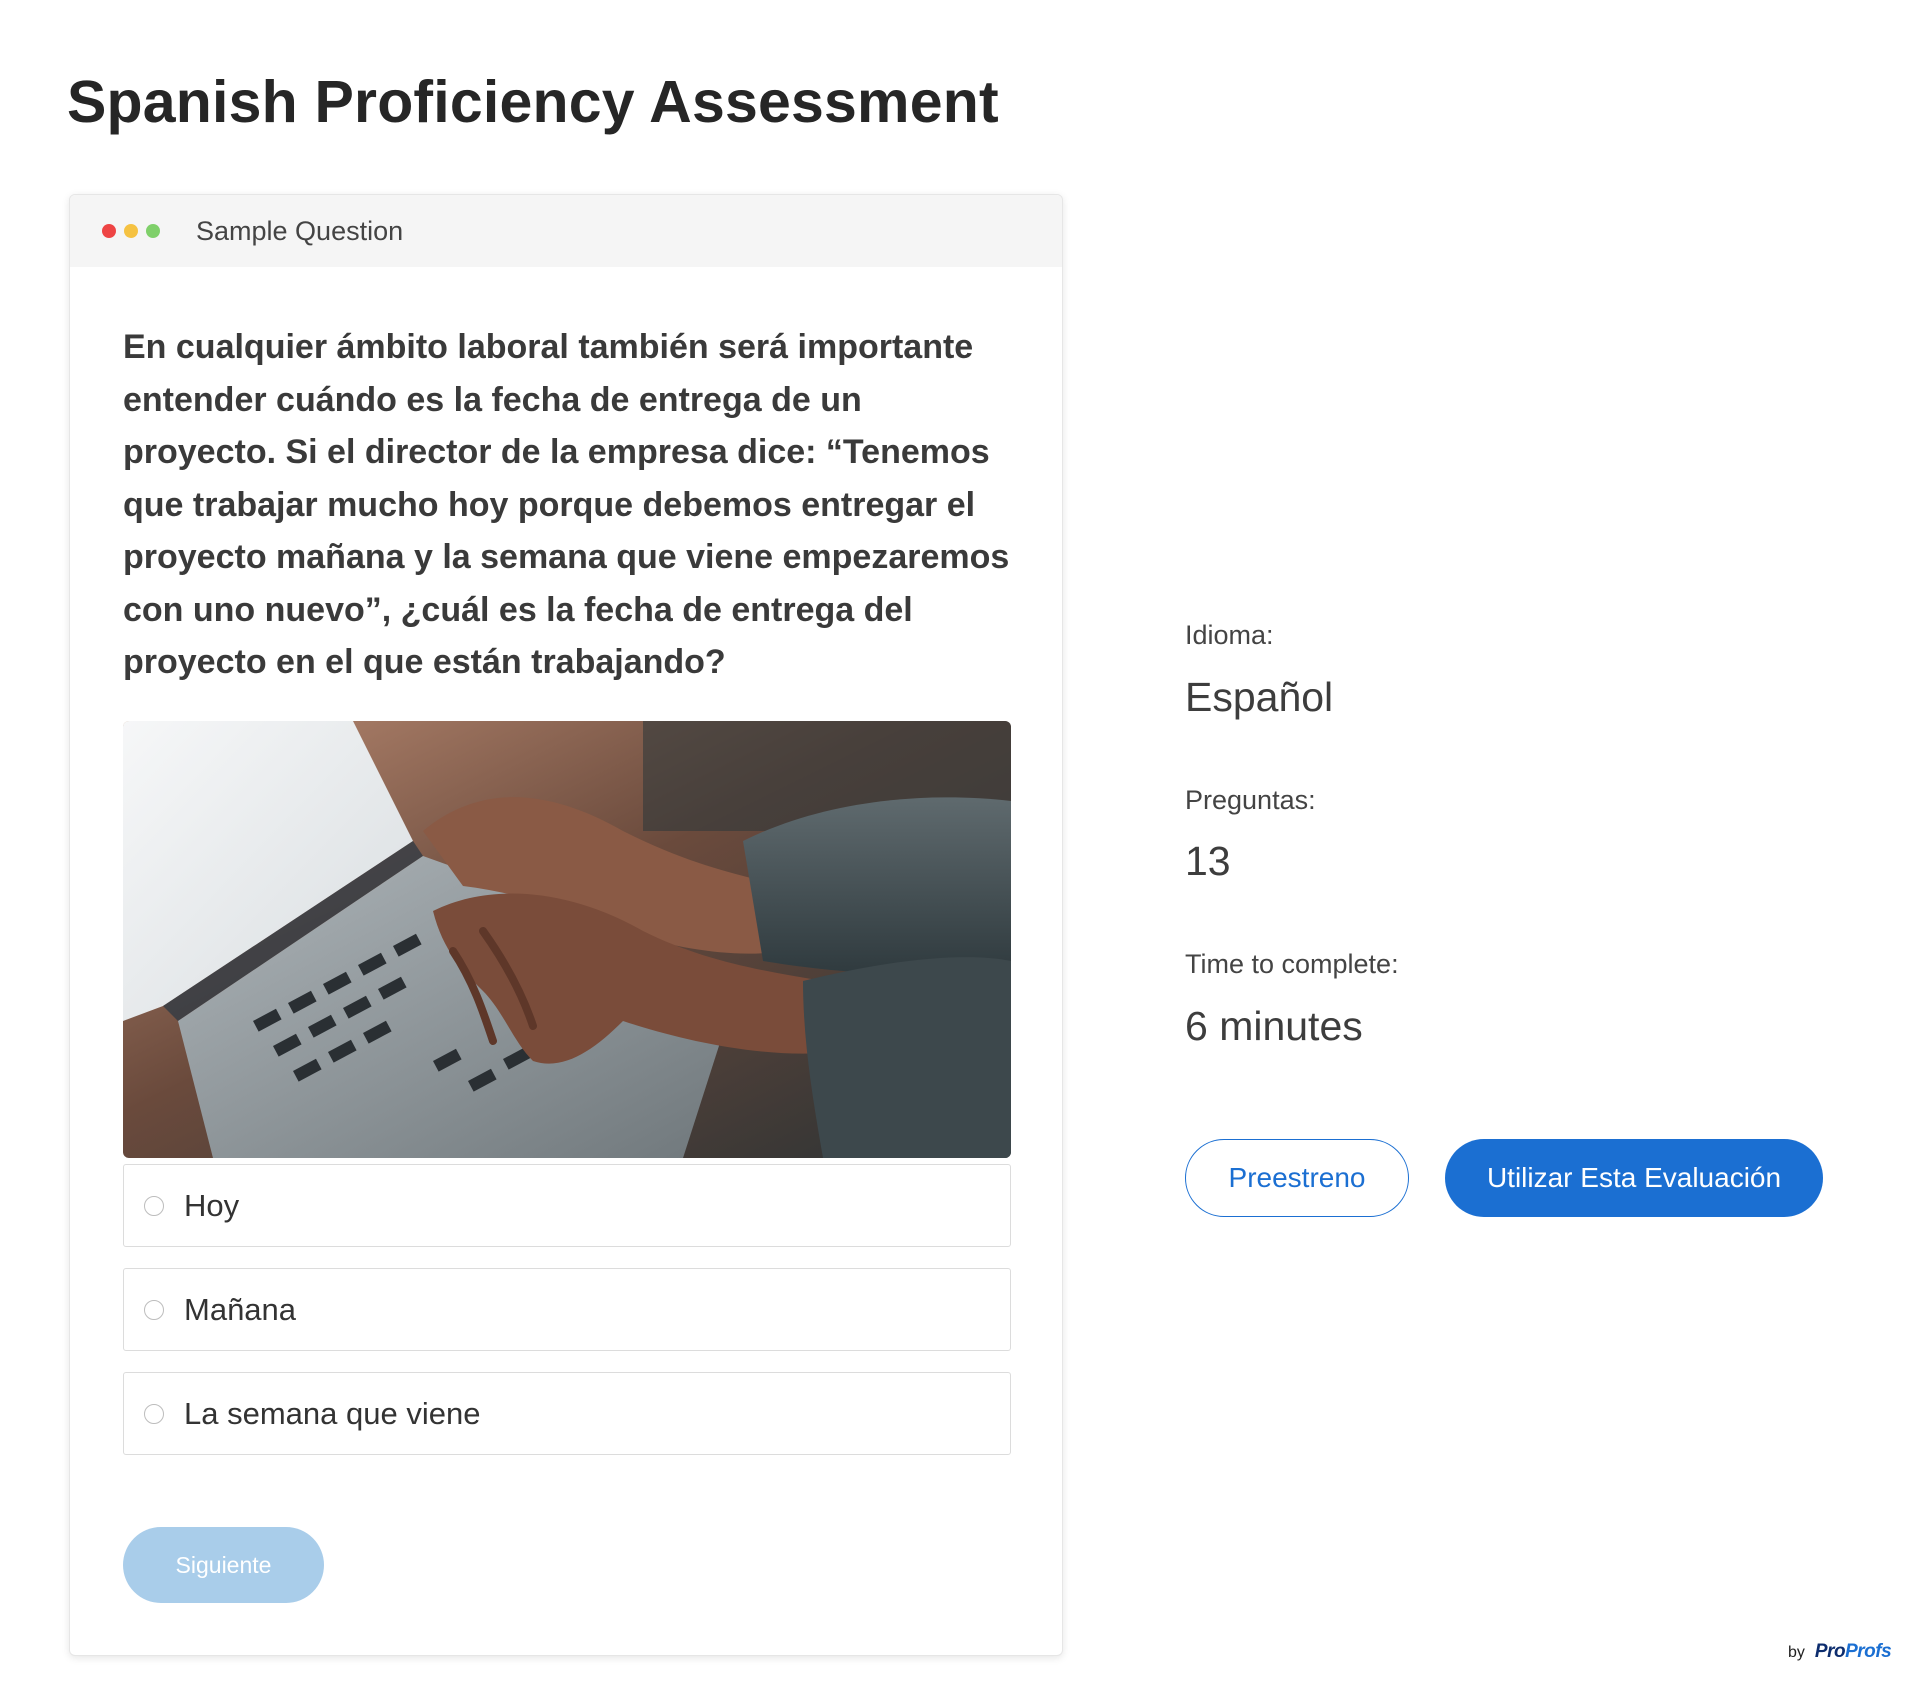 This screenshot has height=1698, width=1920. I want to click on brand-logo-text: ProProfs, so click(1853, 1652).